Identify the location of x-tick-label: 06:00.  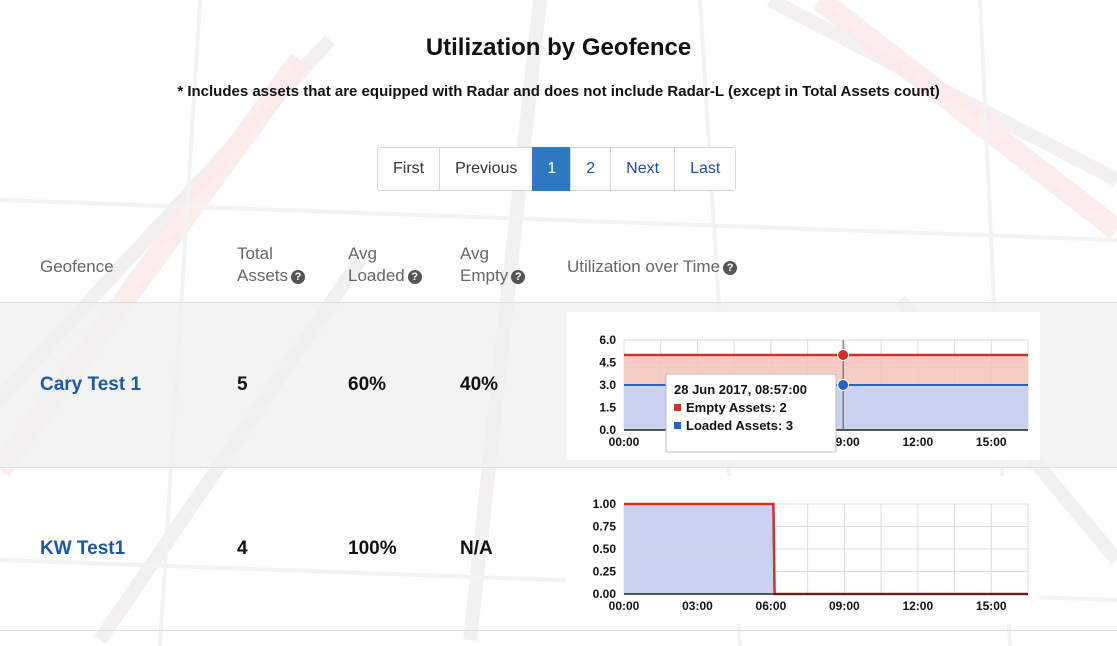
(771, 606).